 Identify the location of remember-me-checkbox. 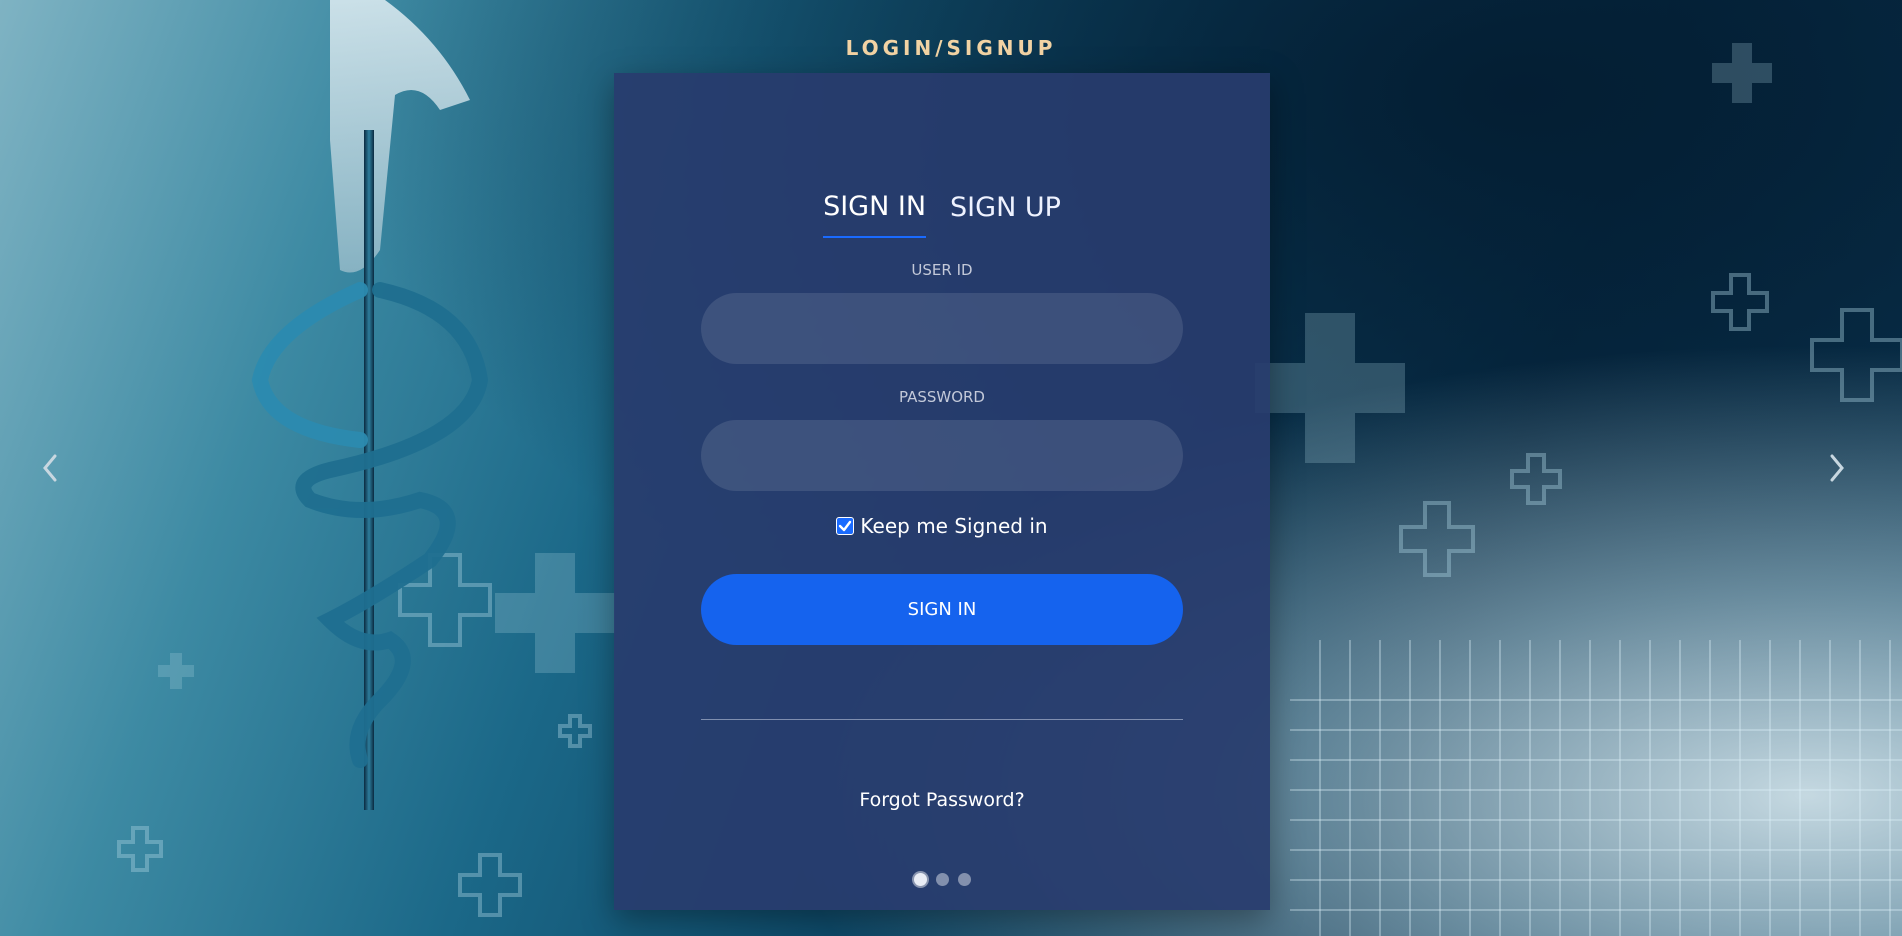
(845, 526).